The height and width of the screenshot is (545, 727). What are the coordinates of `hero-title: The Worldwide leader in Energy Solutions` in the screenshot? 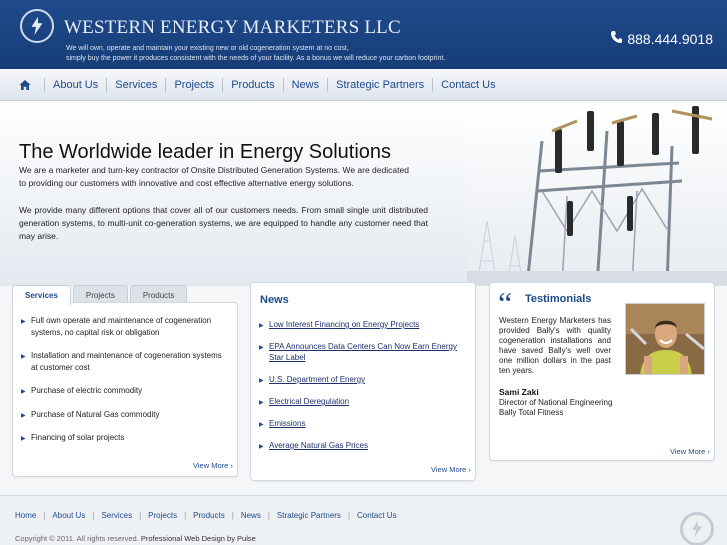 It's located at (205, 152).